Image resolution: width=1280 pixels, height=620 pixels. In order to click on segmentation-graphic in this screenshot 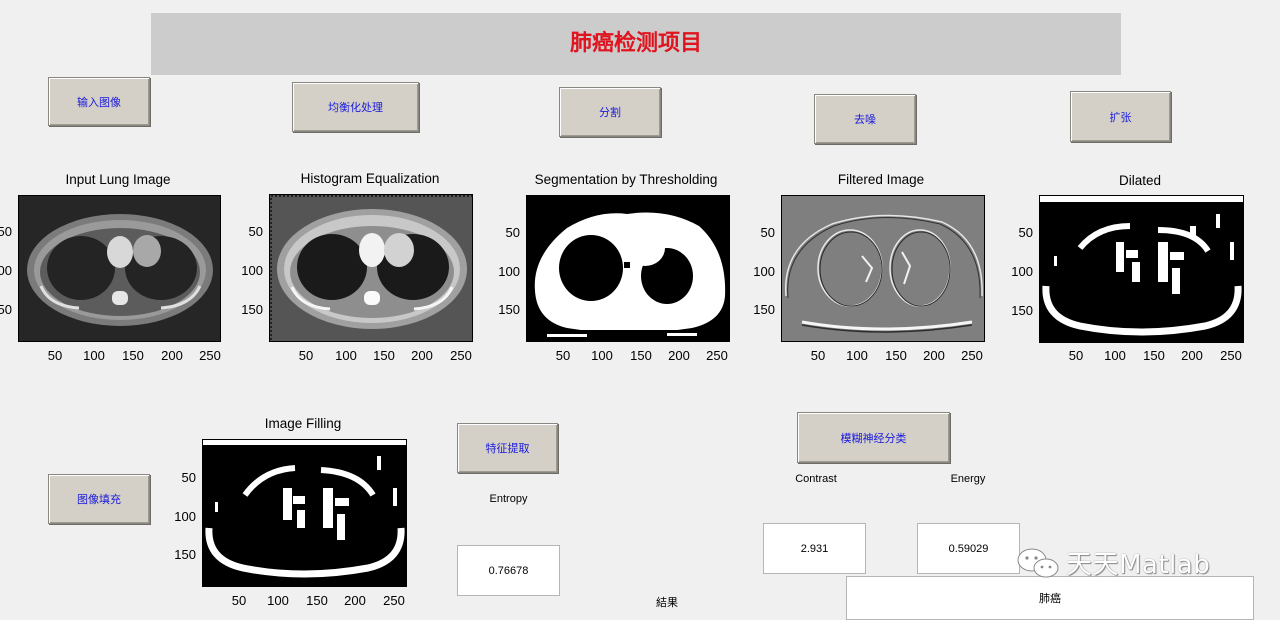, I will do `click(628, 268)`.